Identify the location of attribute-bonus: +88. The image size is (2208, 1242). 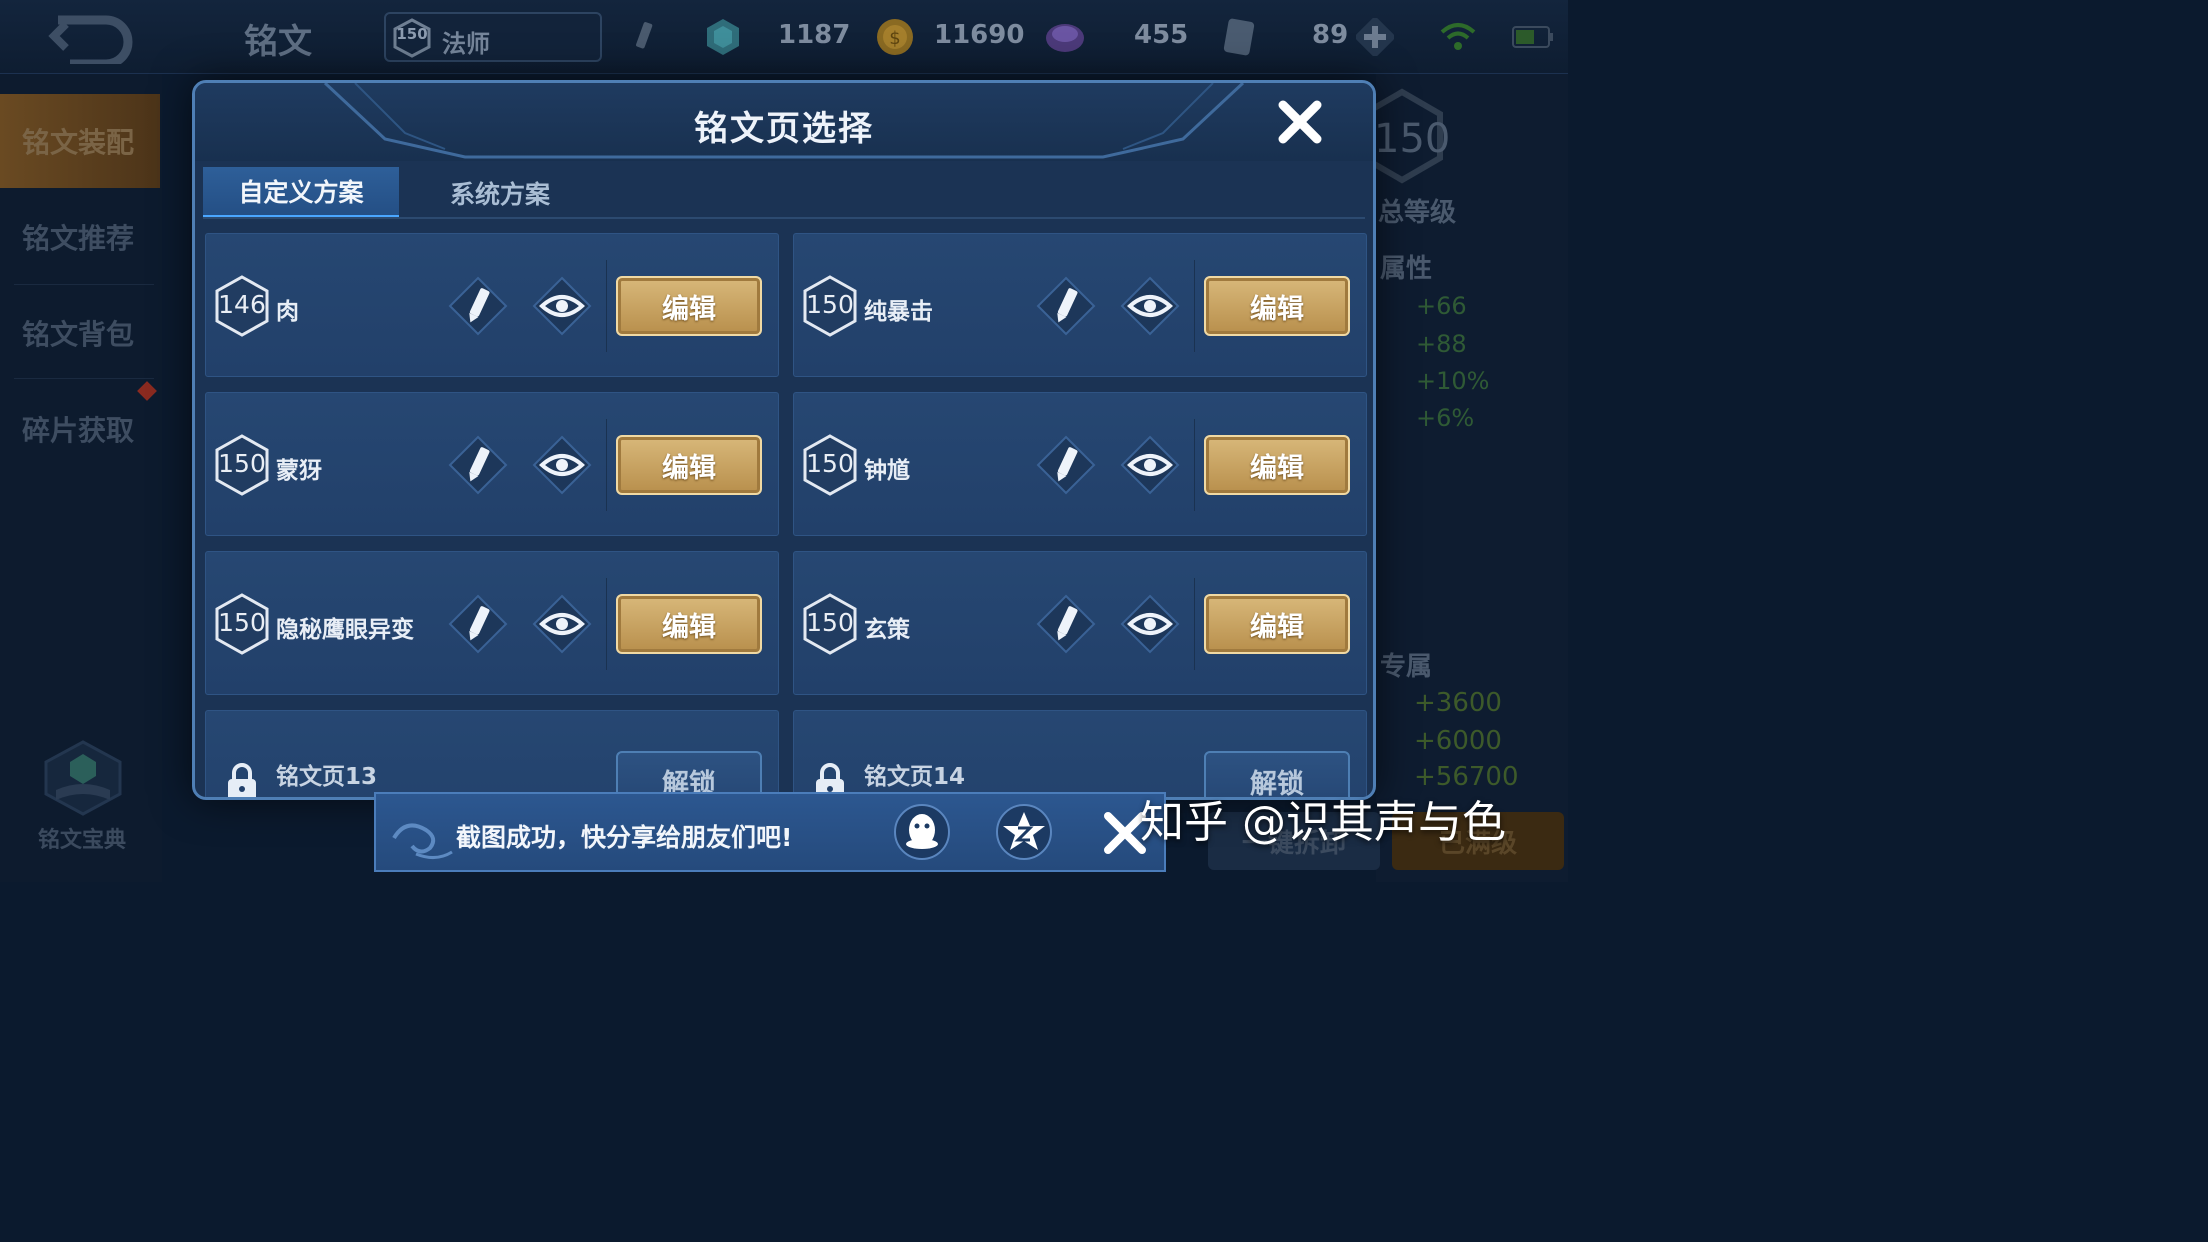
(1441, 344).